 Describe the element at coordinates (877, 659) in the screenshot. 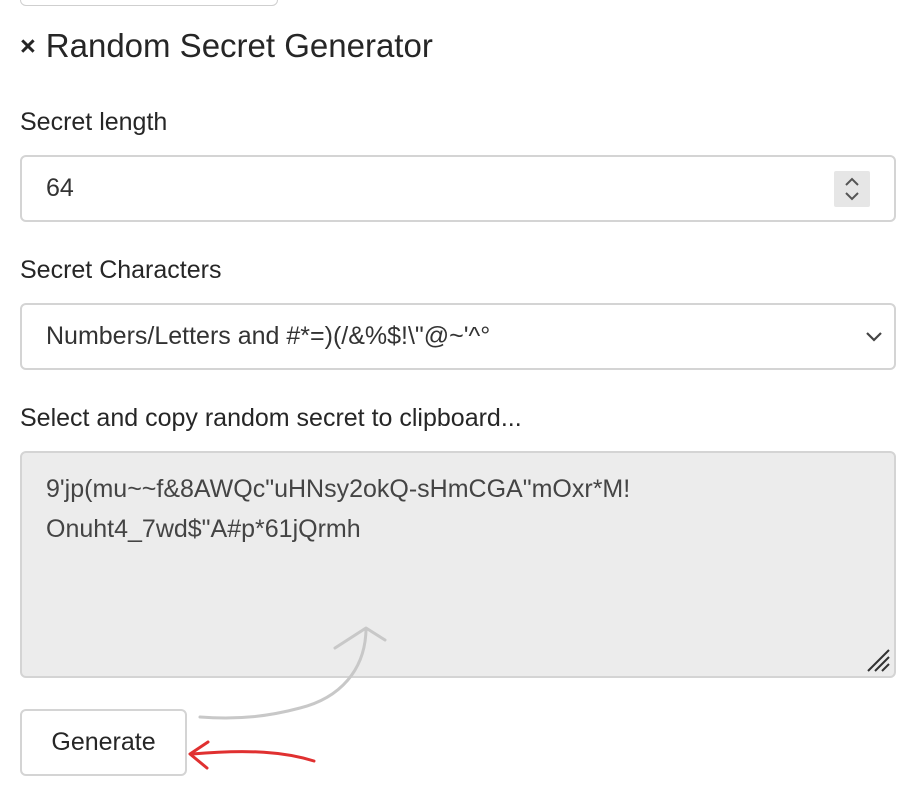

I see `resize-handle-icon` at that location.